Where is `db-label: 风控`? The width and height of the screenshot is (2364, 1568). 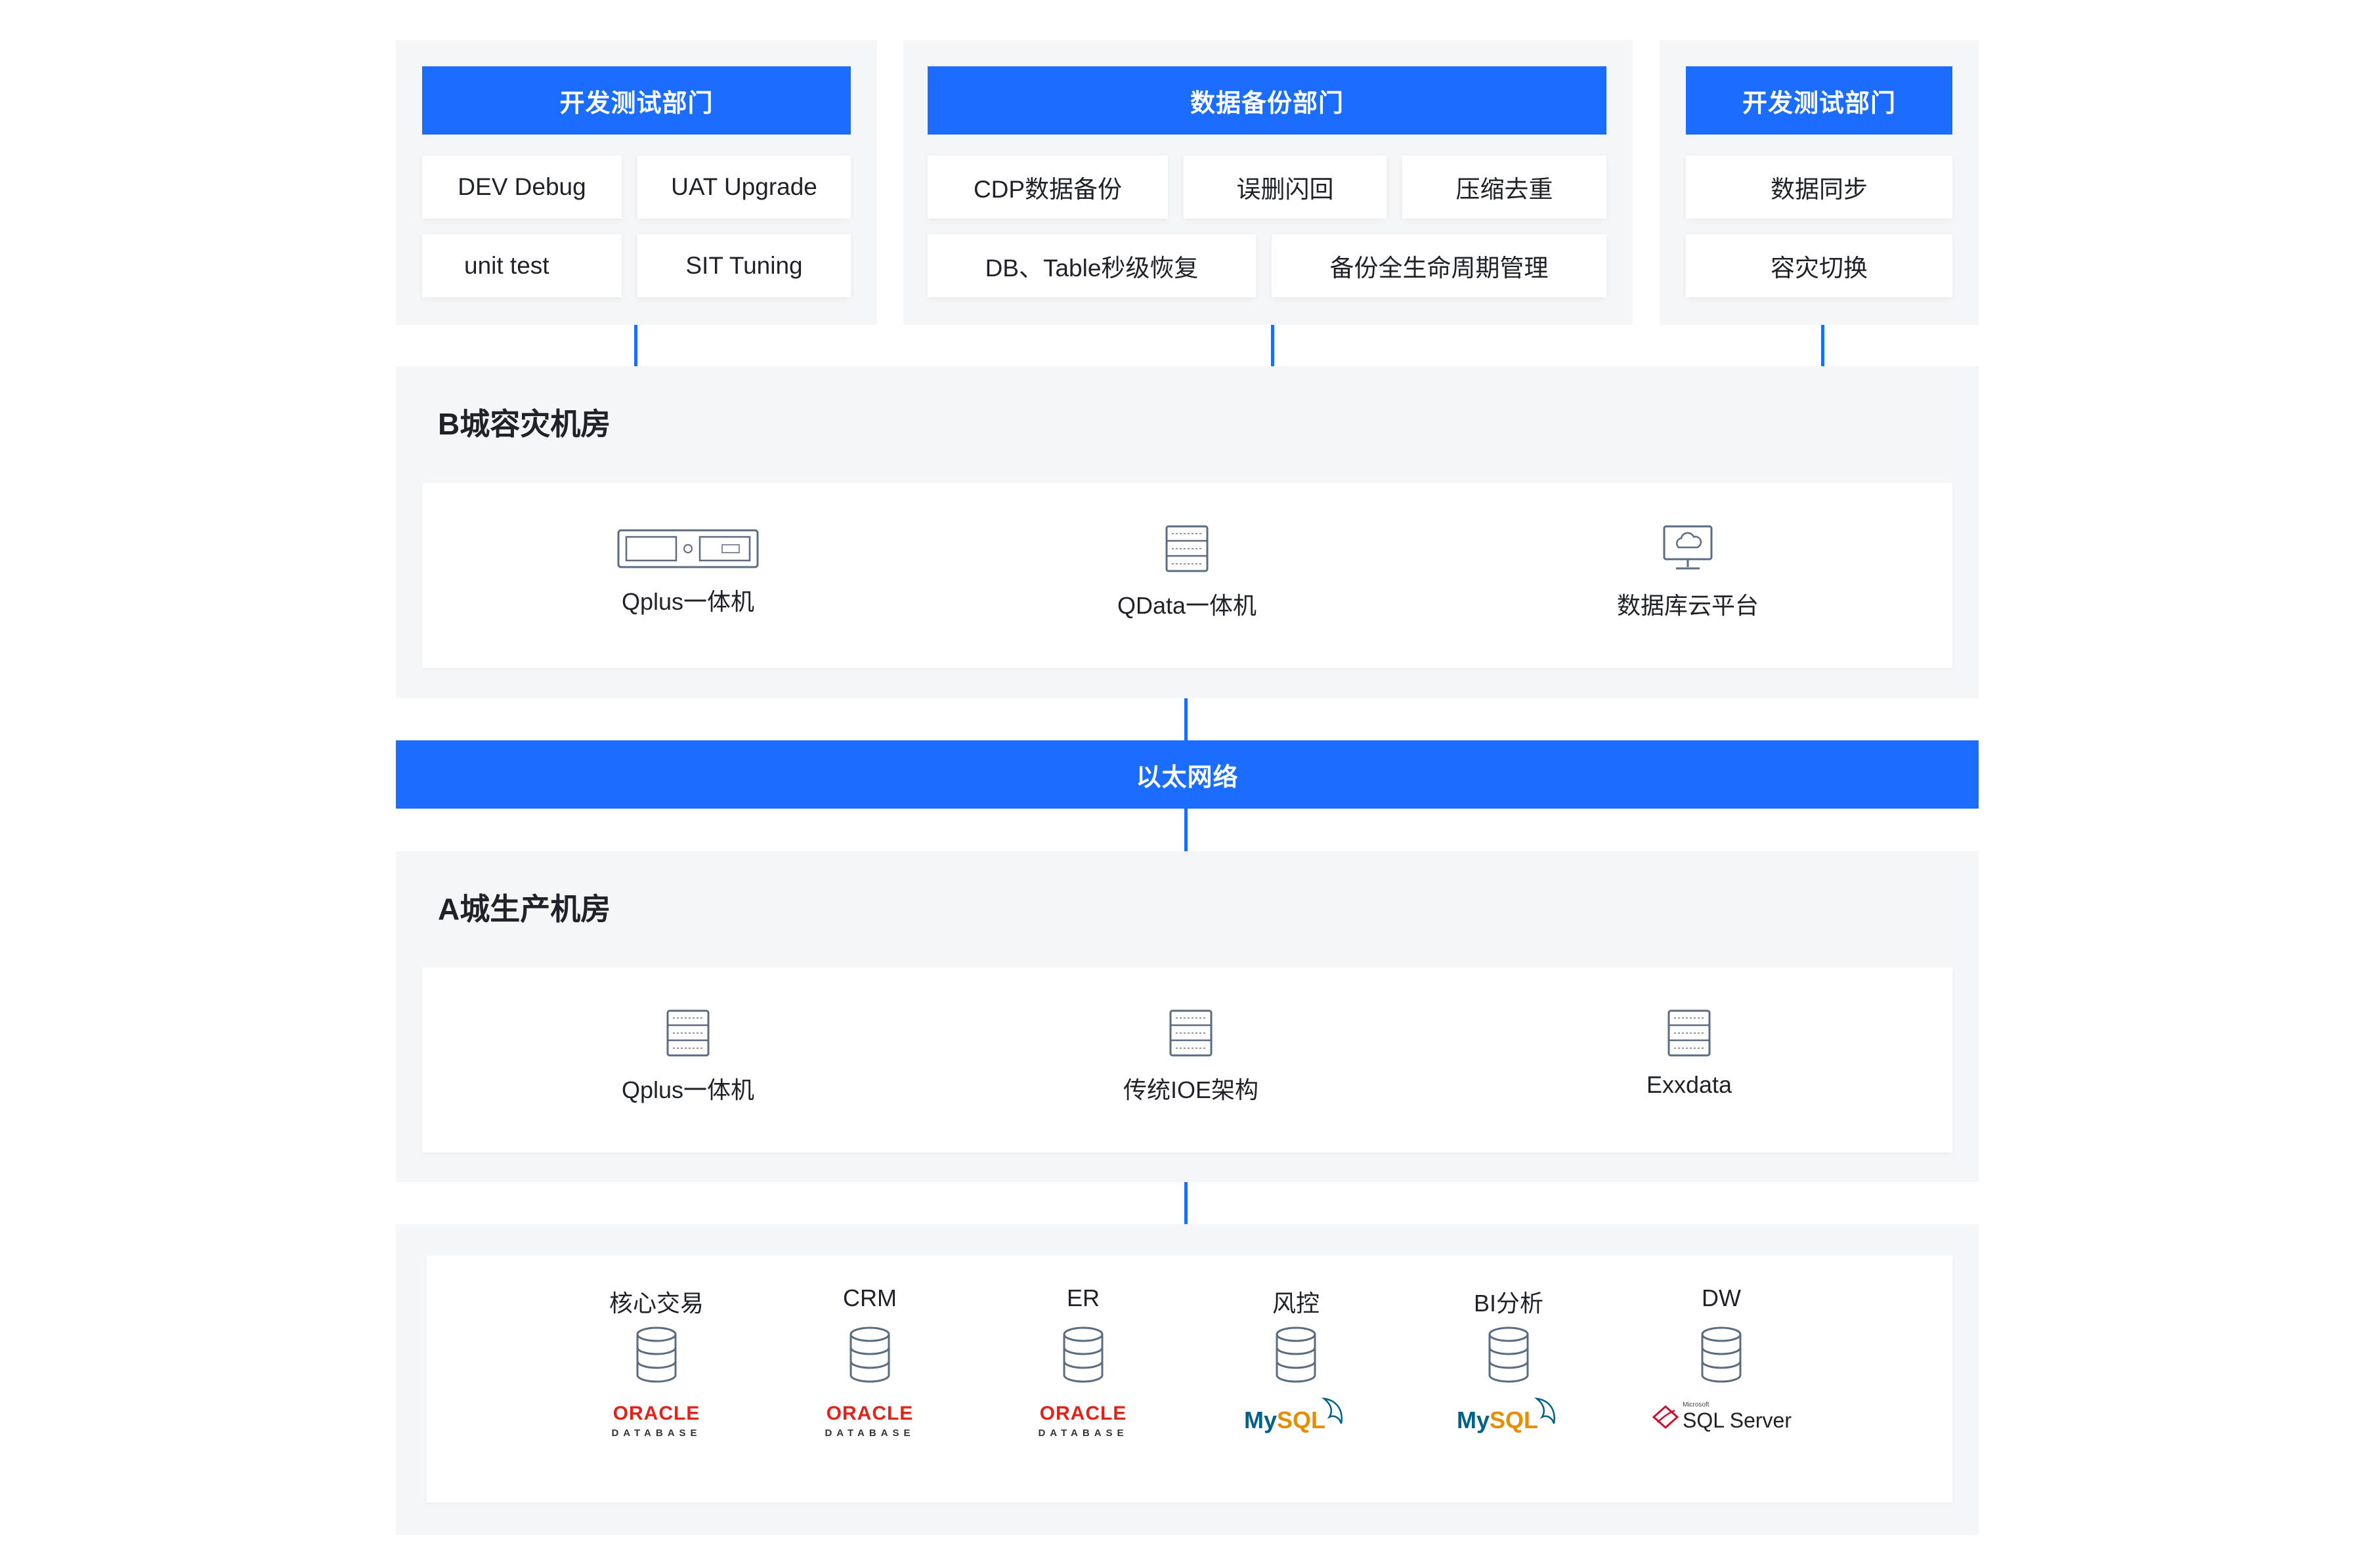
db-label: 风控 is located at coordinates (1296, 1303).